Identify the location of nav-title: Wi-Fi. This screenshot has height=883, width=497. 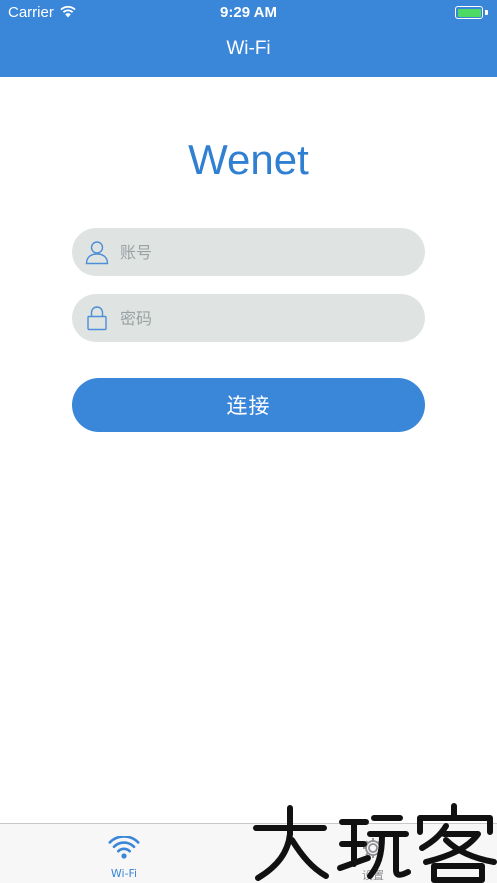
(248, 48).